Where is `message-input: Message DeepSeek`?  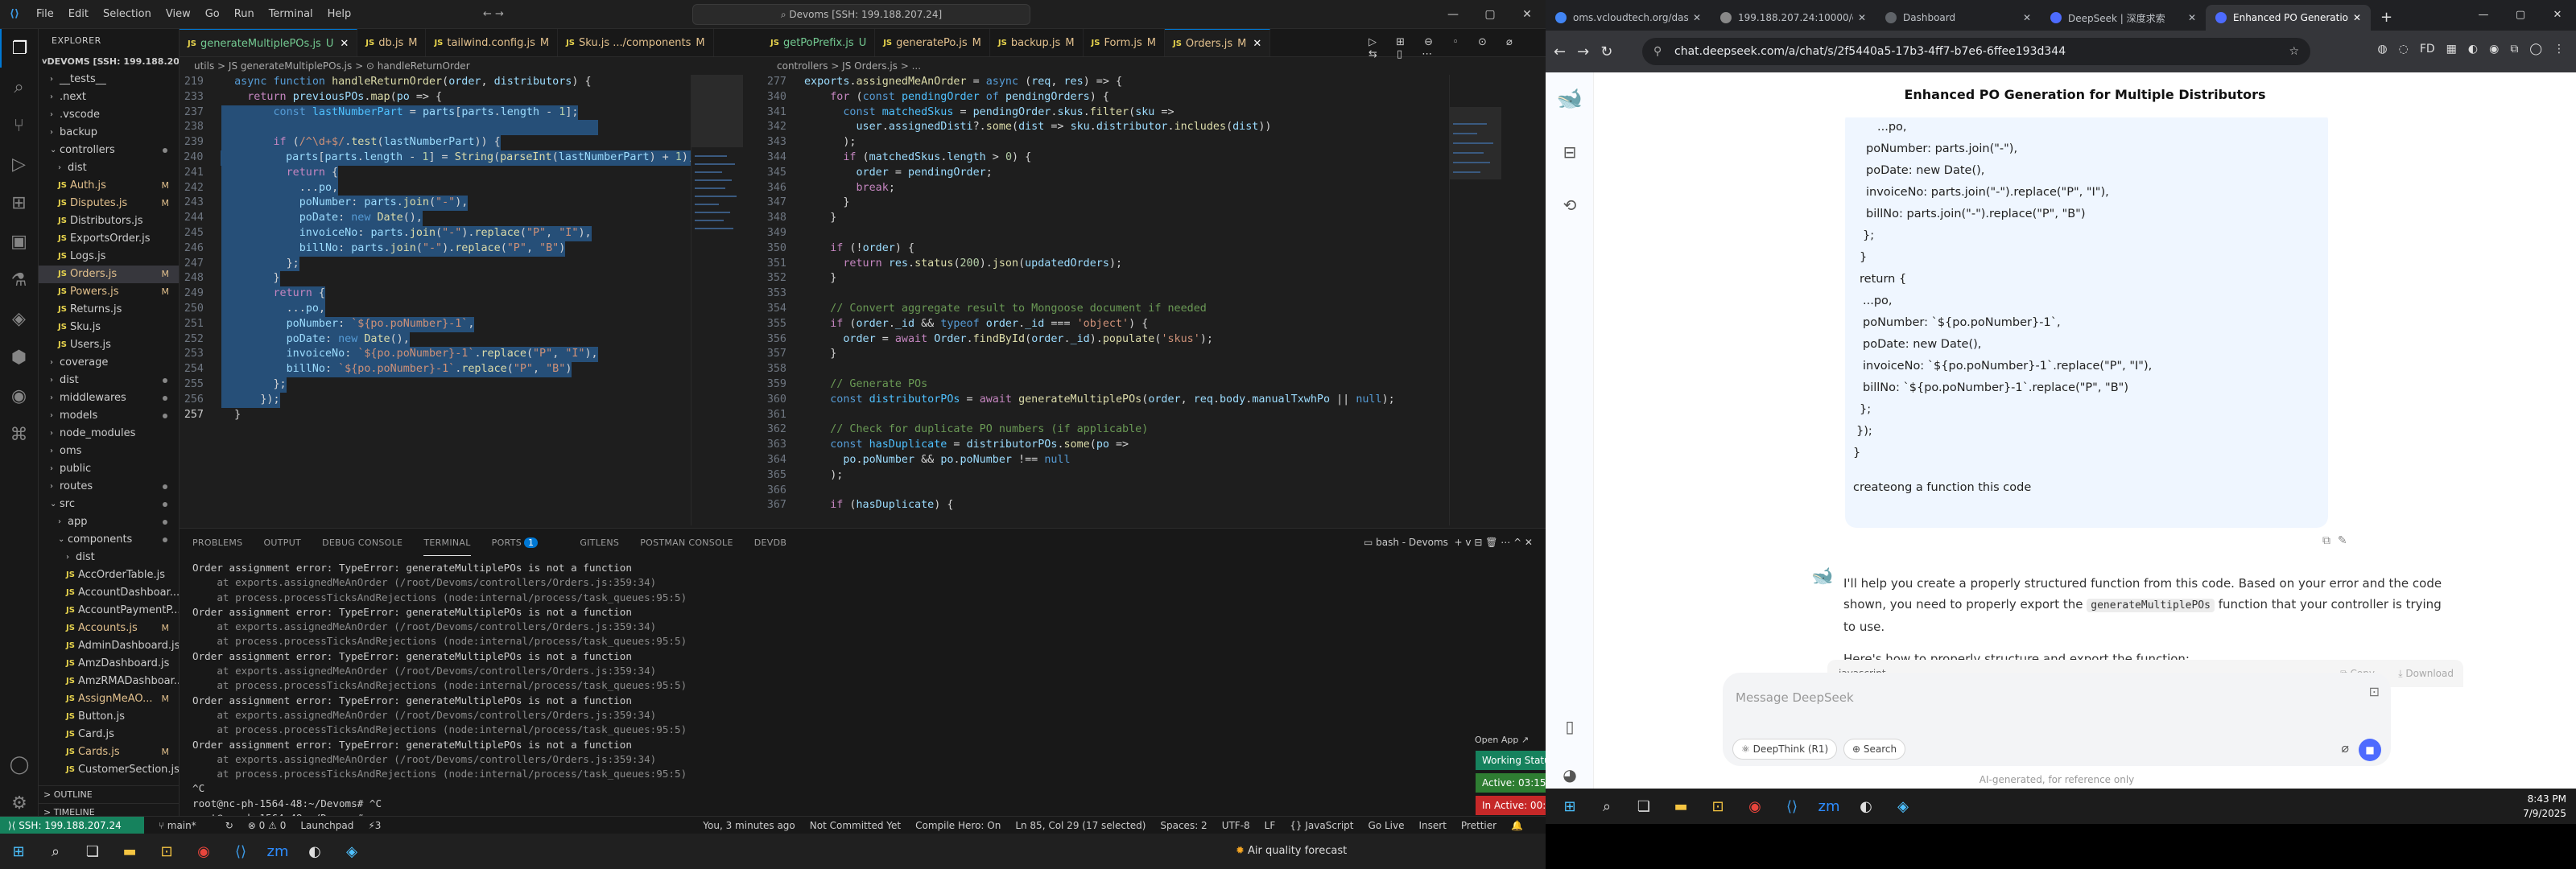 message-input: Message DeepSeek is located at coordinates (1795, 697).